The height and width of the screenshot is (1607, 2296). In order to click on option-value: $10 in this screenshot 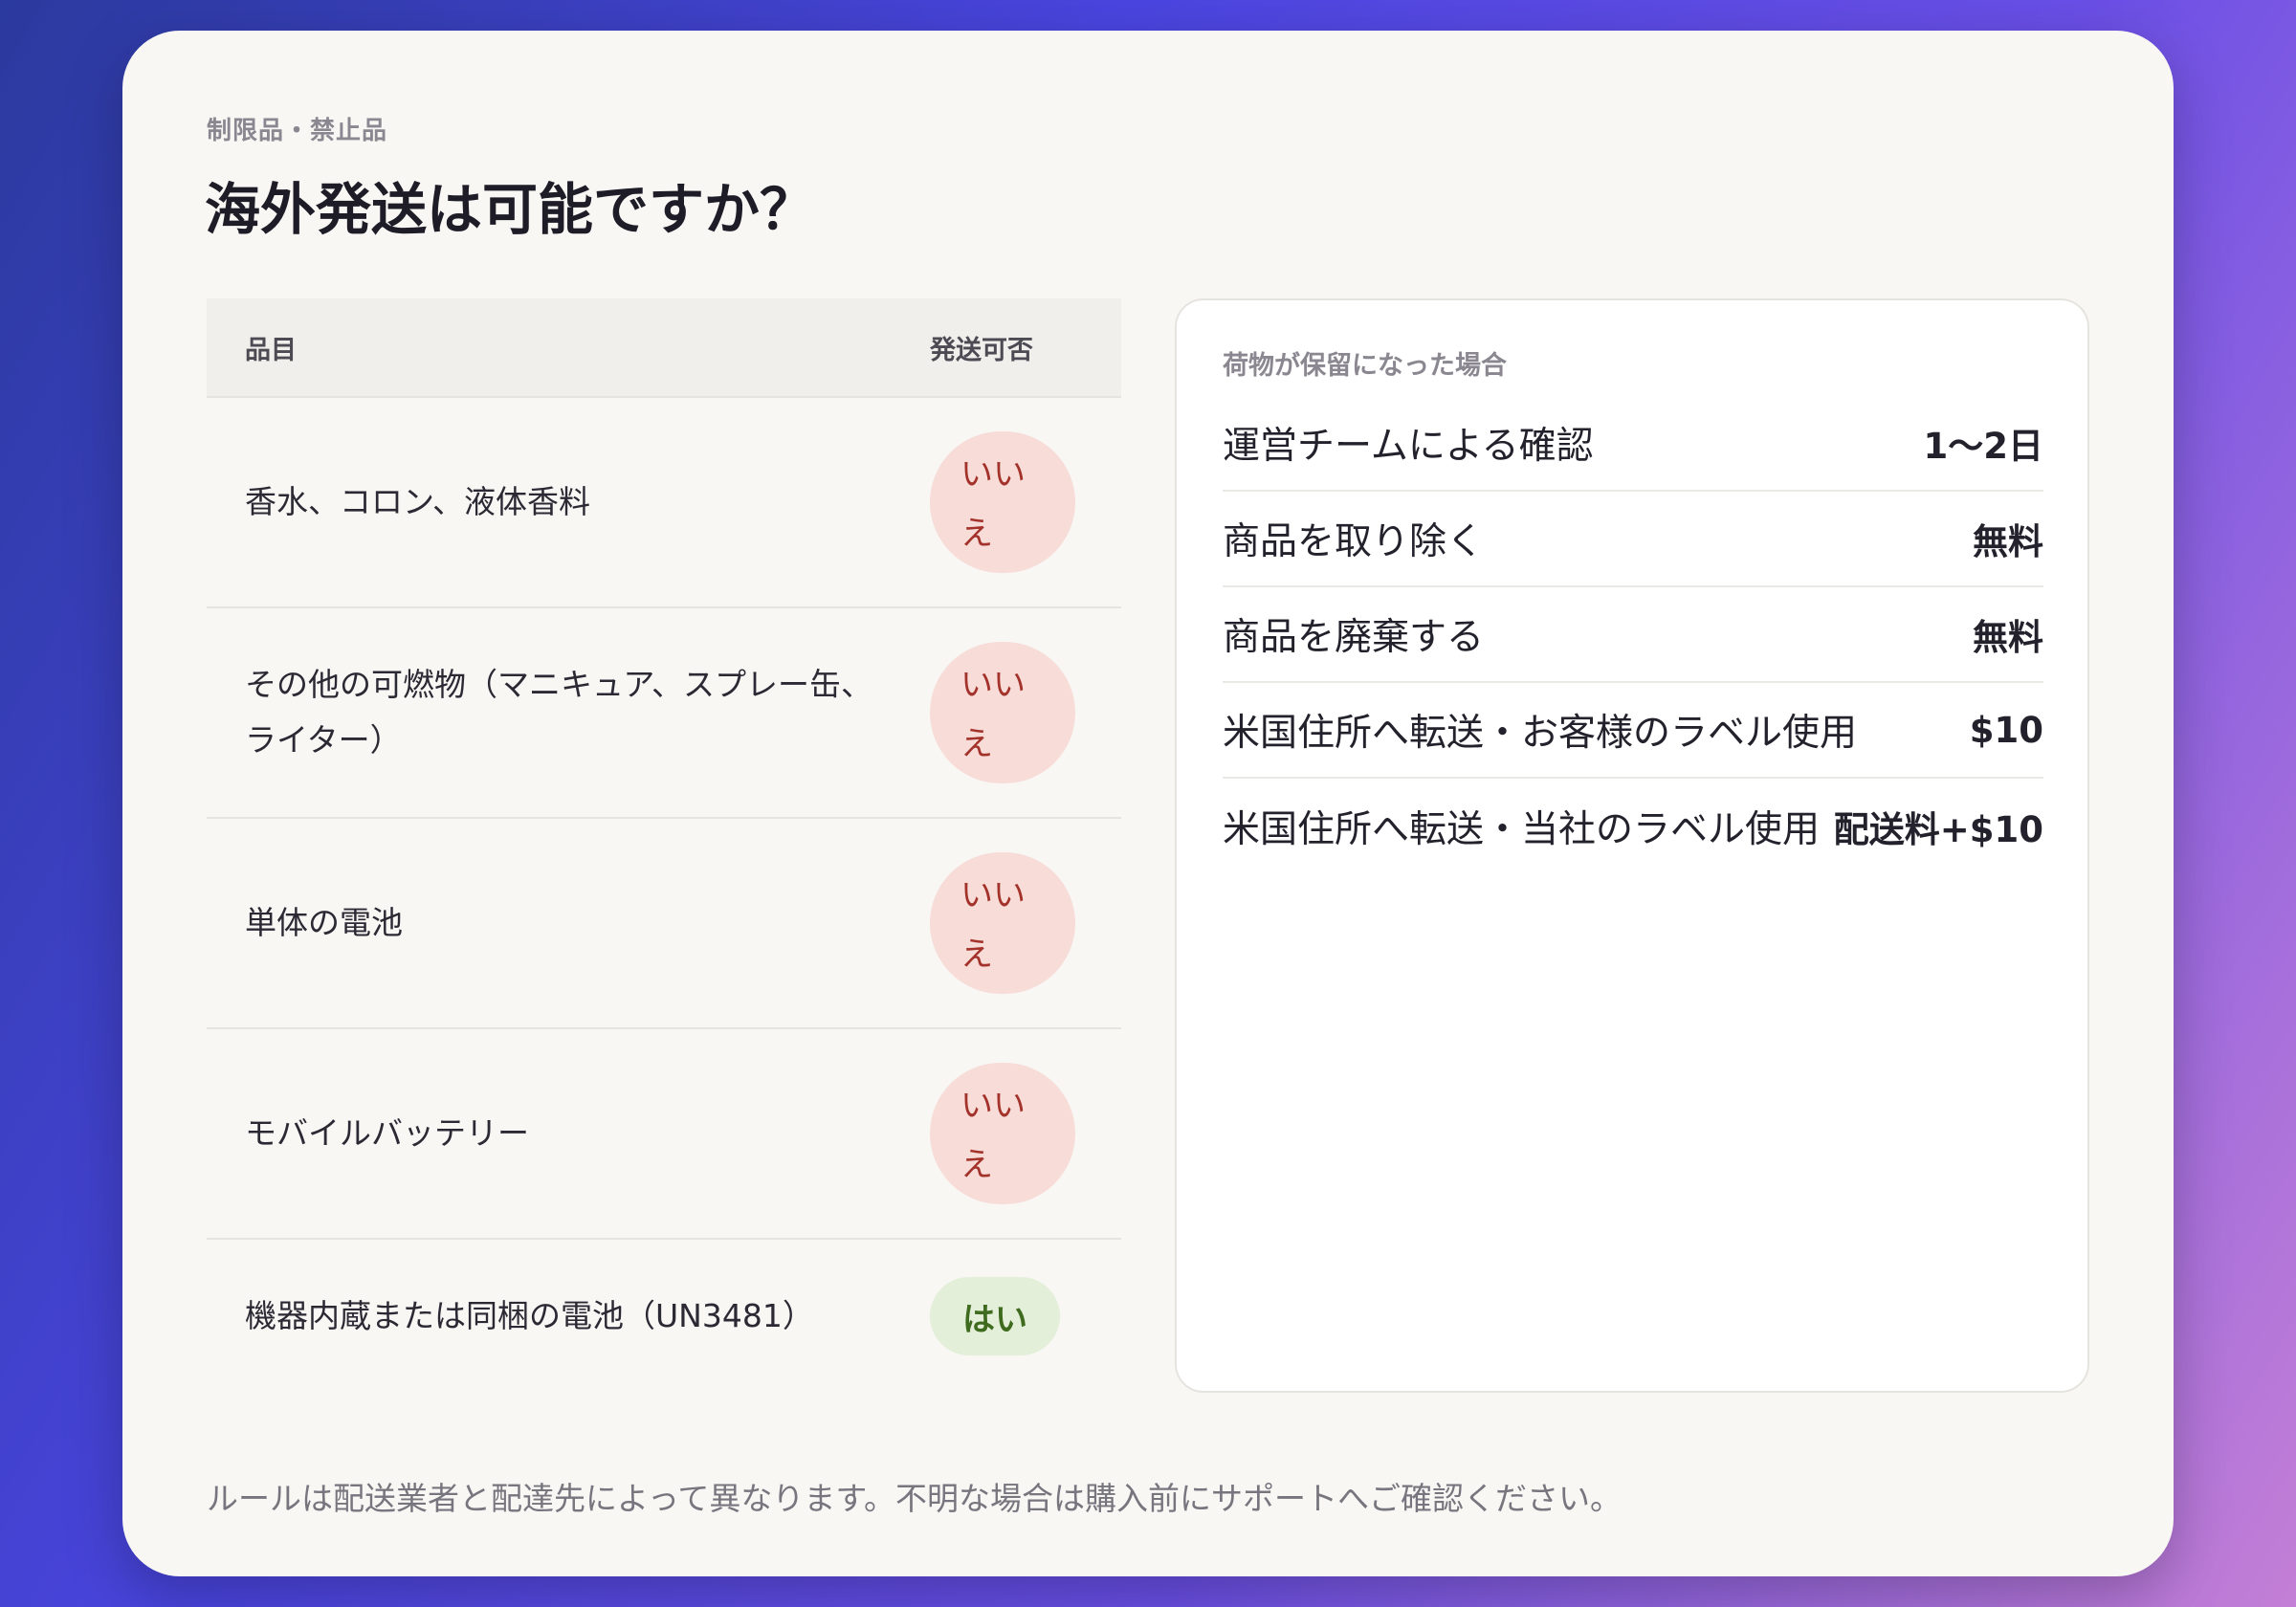, I will do `click(2006, 730)`.